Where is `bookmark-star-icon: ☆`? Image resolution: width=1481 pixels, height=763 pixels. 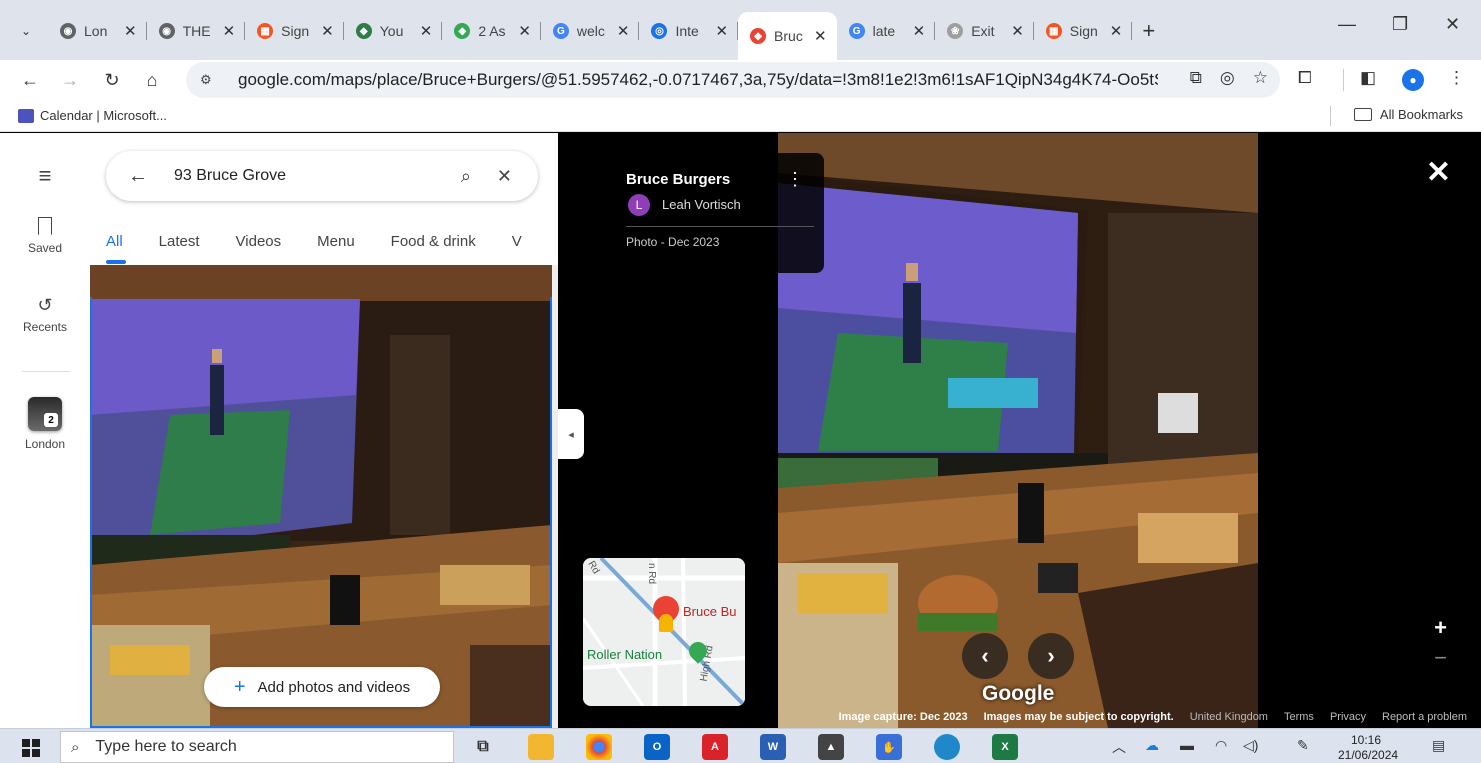
bookmark-star-icon: ☆ is located at coordinates (1260, 78).